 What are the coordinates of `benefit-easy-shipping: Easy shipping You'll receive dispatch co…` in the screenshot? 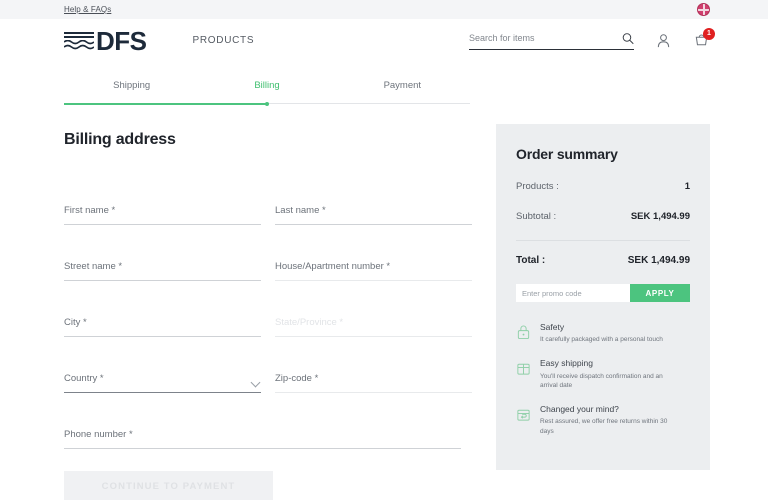 It's located at (603, 374).